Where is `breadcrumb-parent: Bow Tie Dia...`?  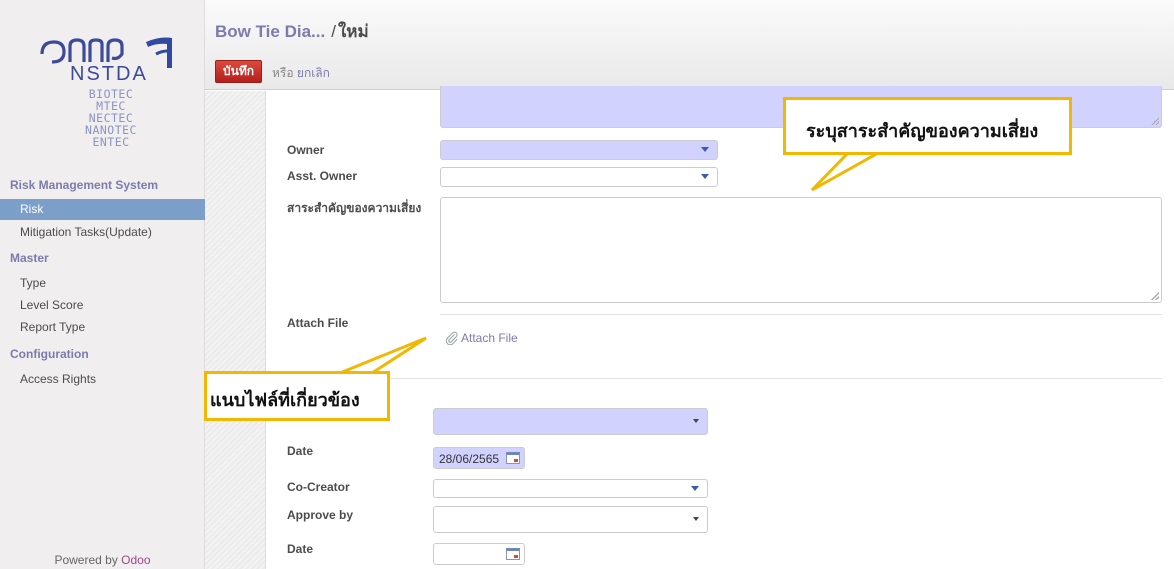 breadcrumb-parent: Bow Tie Dia... is located at coordinates (270, 31).